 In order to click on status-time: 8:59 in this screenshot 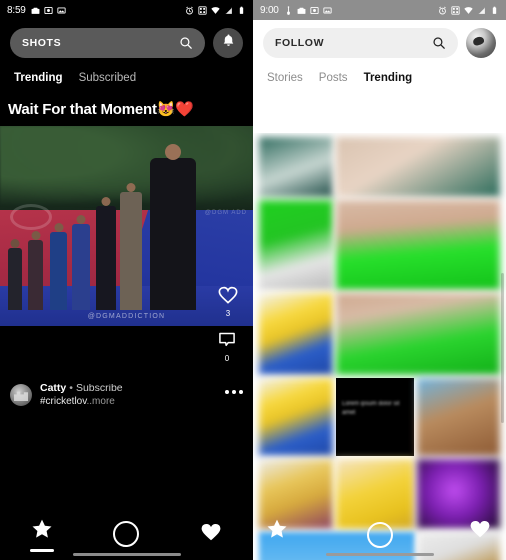, I will do `click(16, 10)`.